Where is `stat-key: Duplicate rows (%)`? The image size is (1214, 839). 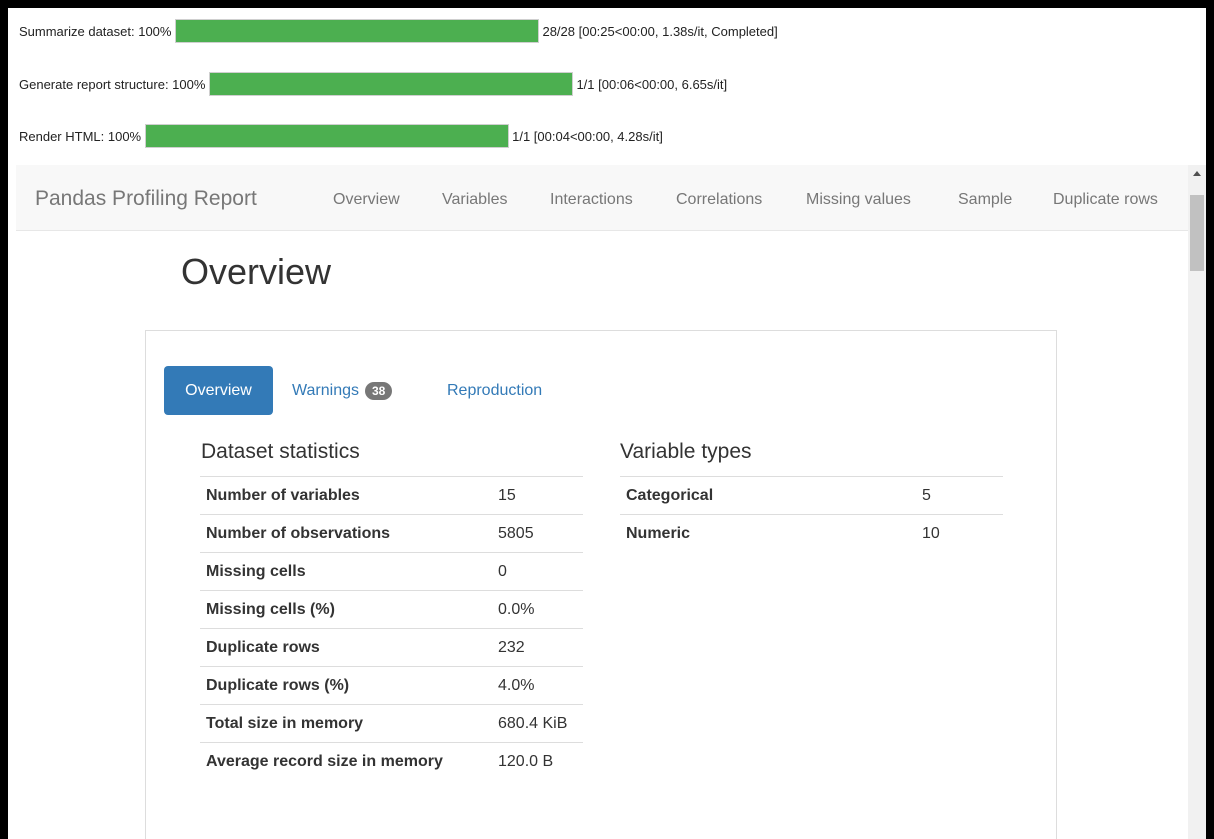
stat-key: Duplicate rows (%) is located at coordinates (346, 685).